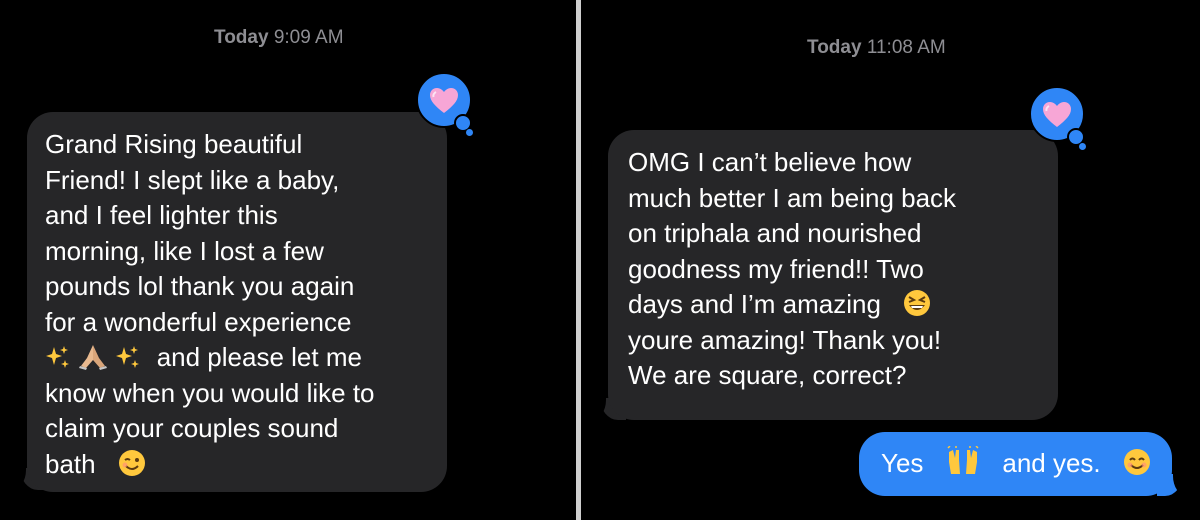 The height and width of the screenshot is (520, 1200). What do you see at coordinates (785, 339) in the screenshot?
I see `message-line: youre amazing! Thank you!` at bounding box center [785, 339].